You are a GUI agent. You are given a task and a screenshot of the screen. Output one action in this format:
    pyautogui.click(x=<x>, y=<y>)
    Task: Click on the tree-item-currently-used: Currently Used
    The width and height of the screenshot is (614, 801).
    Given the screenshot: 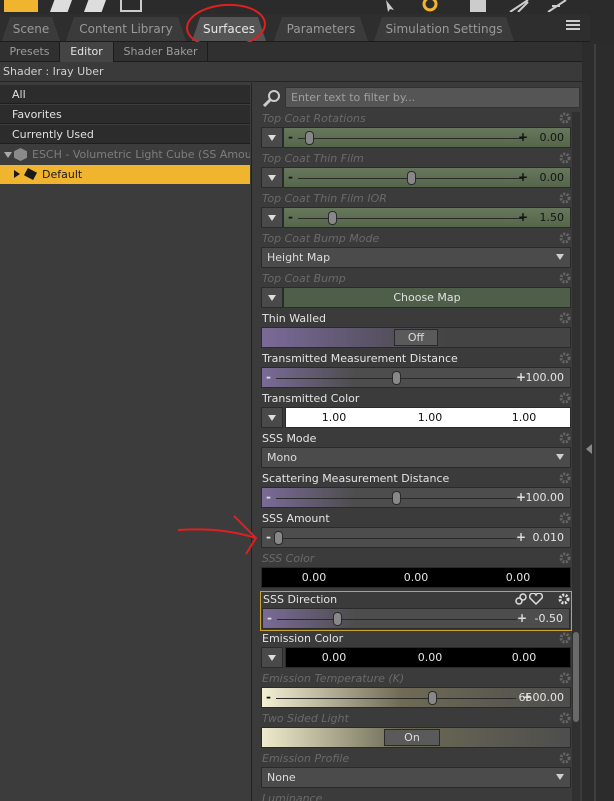 What is the action you would take?
    pyautogui.click(x=125, y=134)
    